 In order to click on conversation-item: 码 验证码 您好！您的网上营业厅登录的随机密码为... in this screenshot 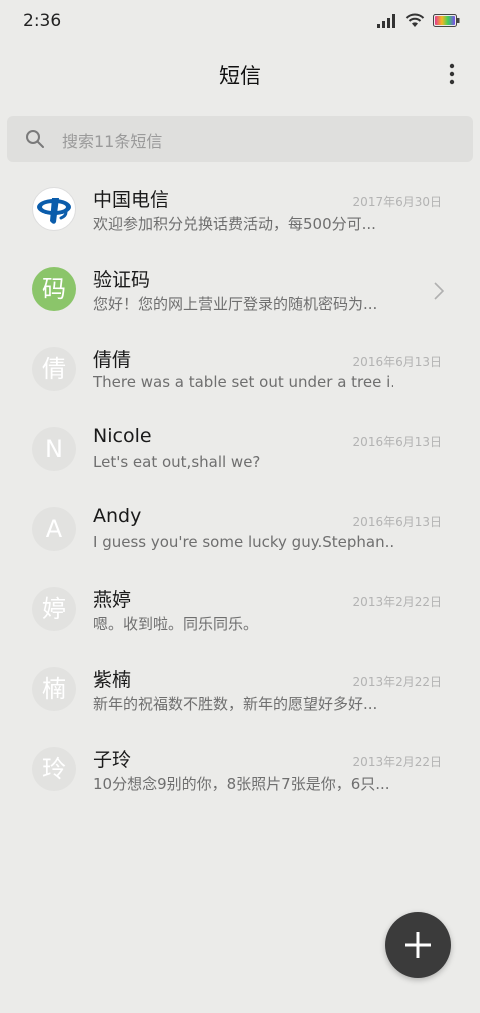, I will do `click(240, 290)`.